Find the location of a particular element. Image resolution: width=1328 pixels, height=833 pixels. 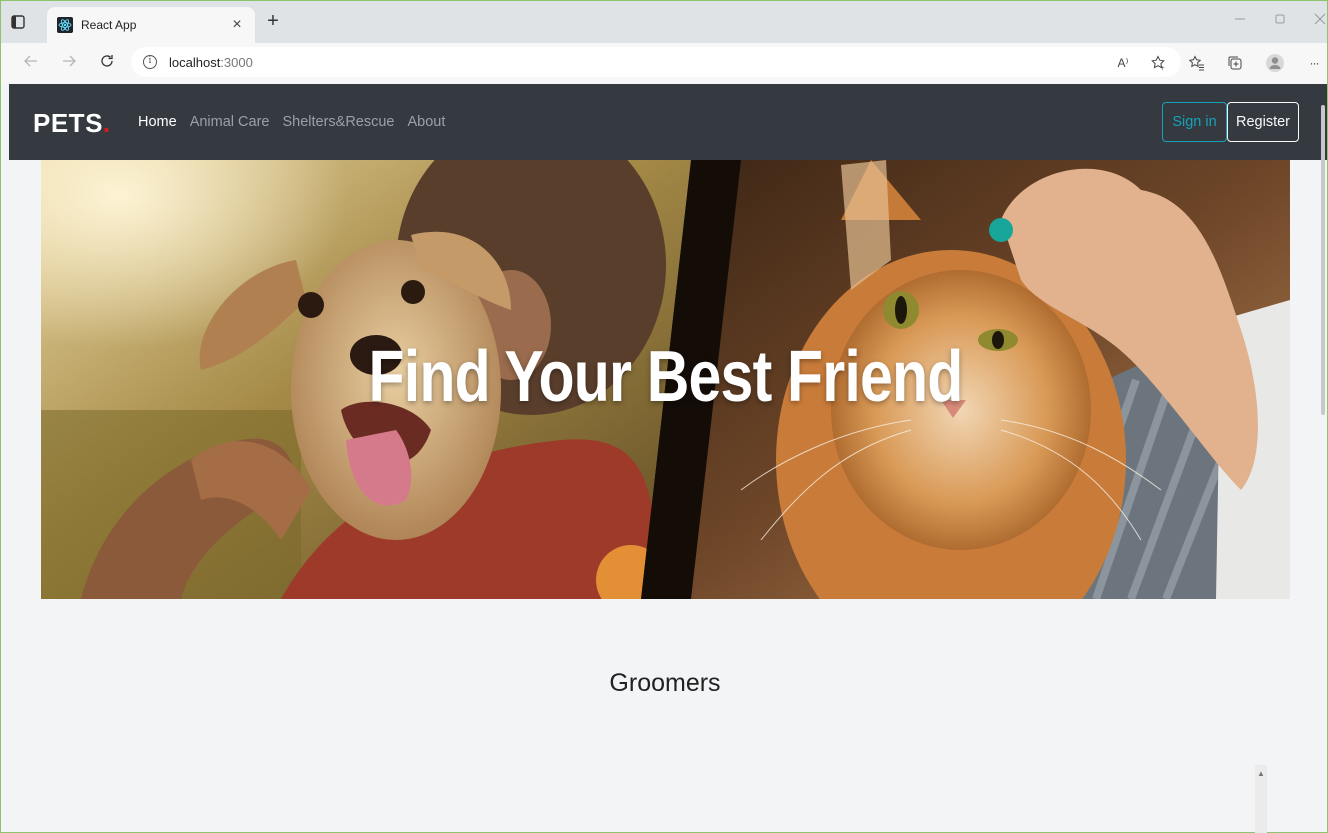

nav-links: Home Animal Care Shelters&Rescue About is located at coordinates (298, 122).